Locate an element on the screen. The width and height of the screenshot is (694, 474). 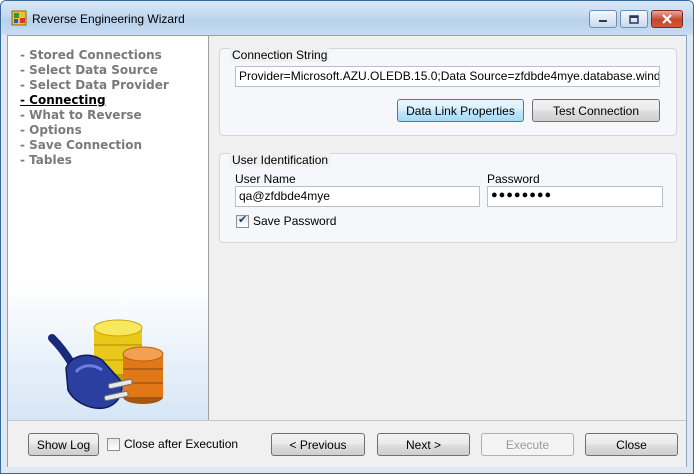
close-window-button is located at coordinates (667, 19).